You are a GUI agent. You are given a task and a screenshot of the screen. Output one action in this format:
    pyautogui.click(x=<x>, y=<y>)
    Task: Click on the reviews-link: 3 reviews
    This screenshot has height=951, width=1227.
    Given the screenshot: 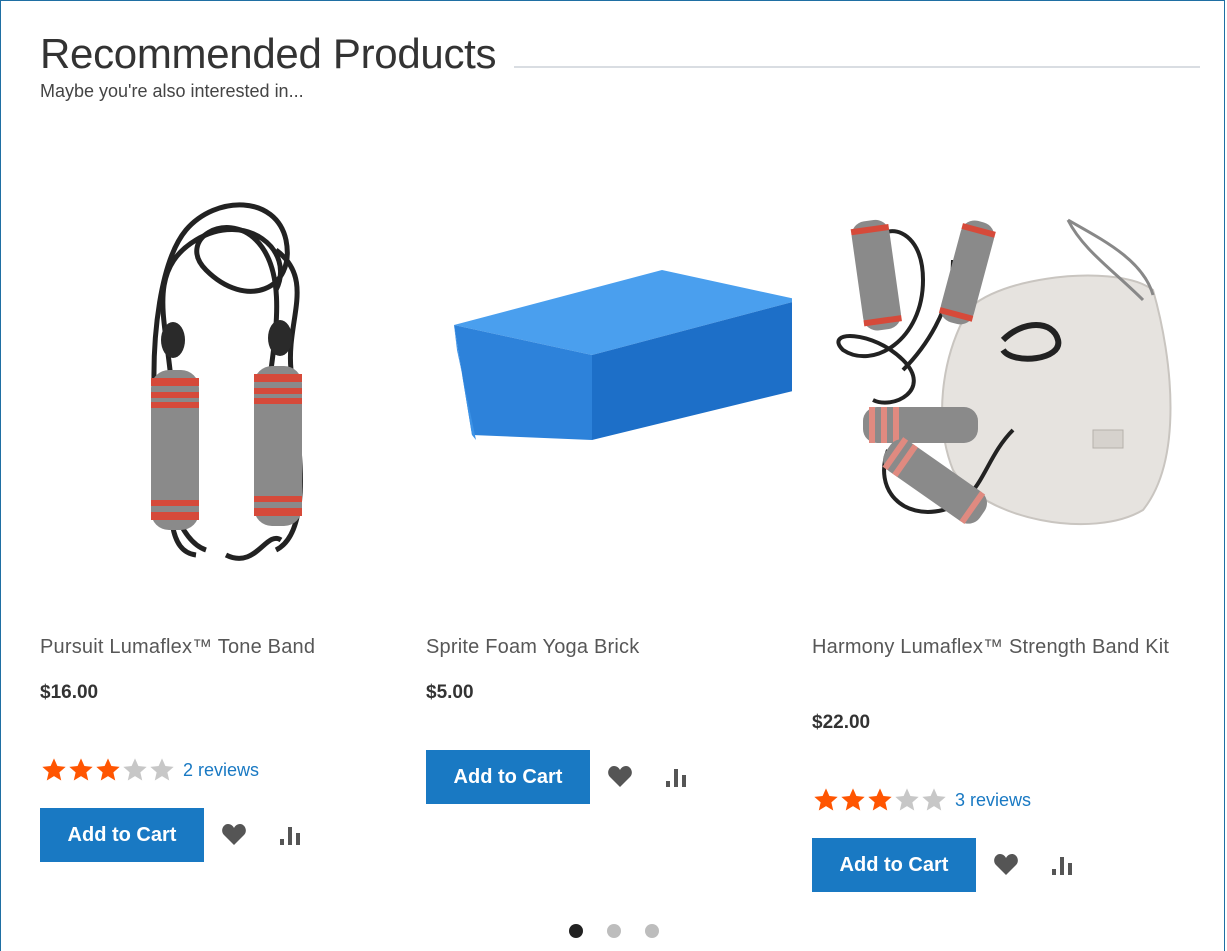 What is the action you would take?
    pyautogui.click(x=993, y=800)
    